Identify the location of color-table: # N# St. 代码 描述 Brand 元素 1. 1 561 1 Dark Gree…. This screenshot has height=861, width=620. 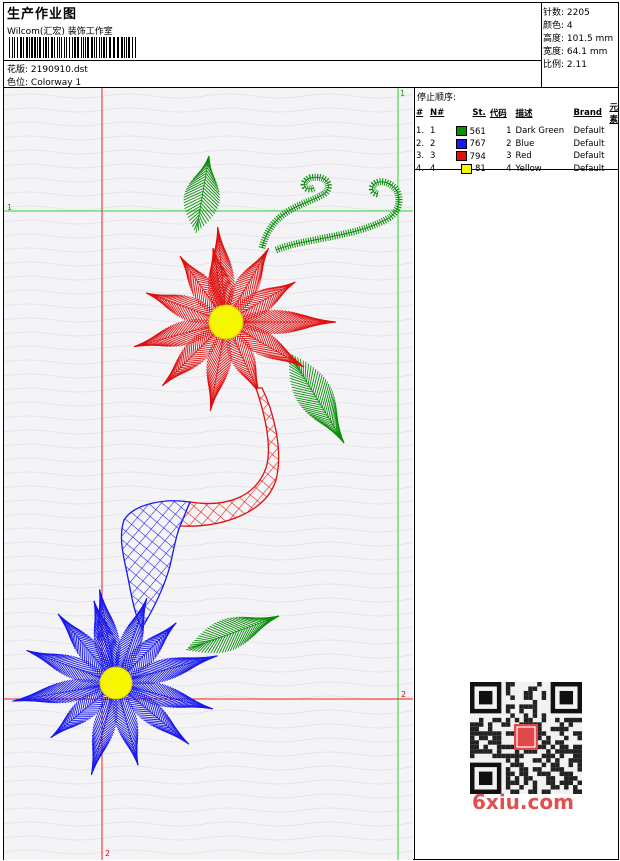
(517, 138).